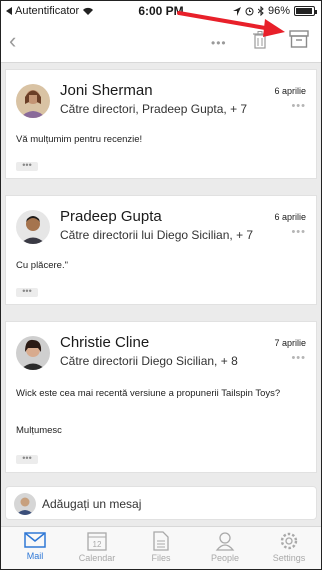 The width and height of the screenshot is (322, 570). I want to click on tab-label: Files, so click(161, 558).